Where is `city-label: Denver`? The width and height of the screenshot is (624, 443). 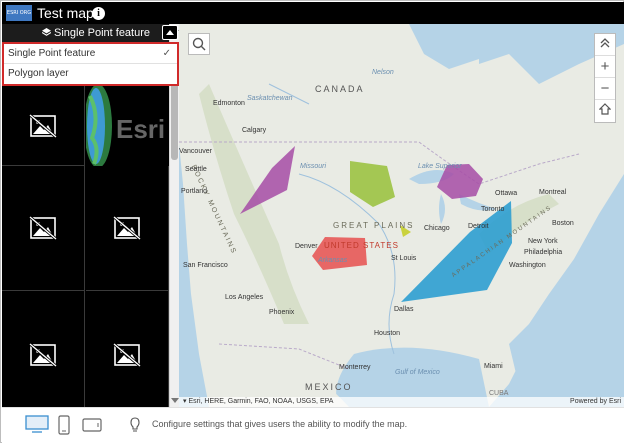 city-label: Denver is located at coordinates (306, 246).